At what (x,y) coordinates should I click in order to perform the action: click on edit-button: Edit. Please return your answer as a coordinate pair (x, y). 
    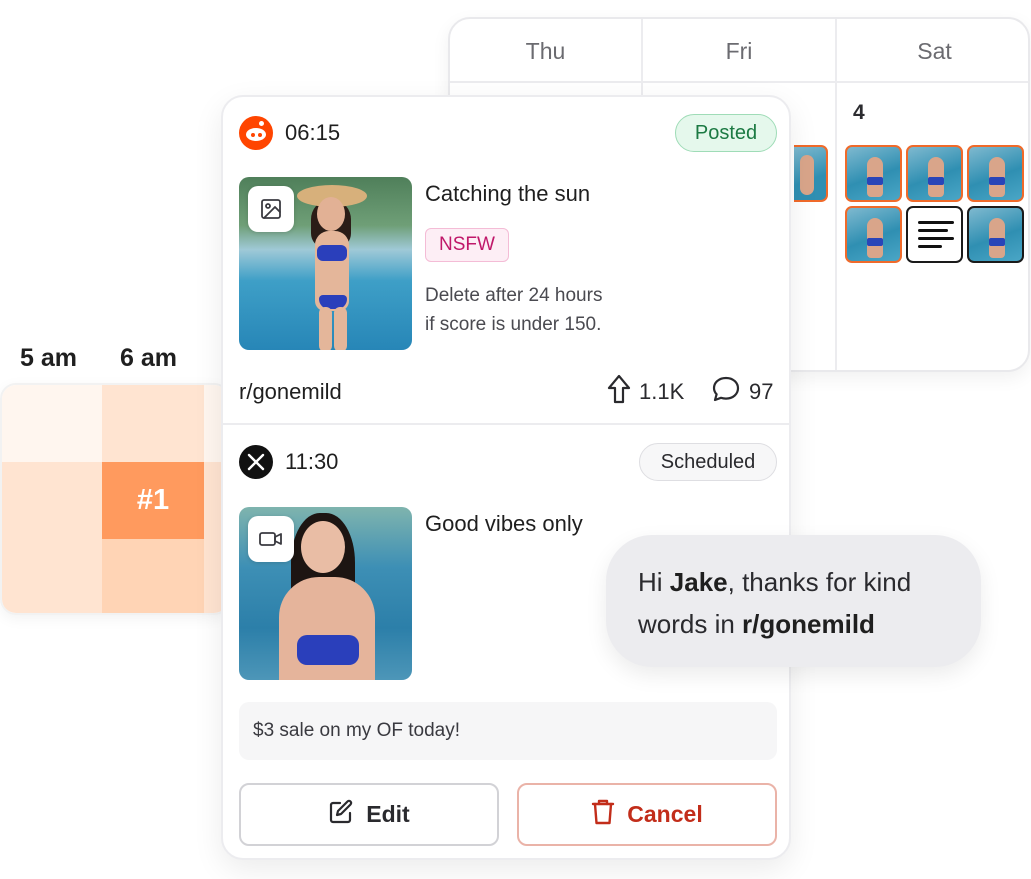
    Looking at the image, I should click on (369, 814).